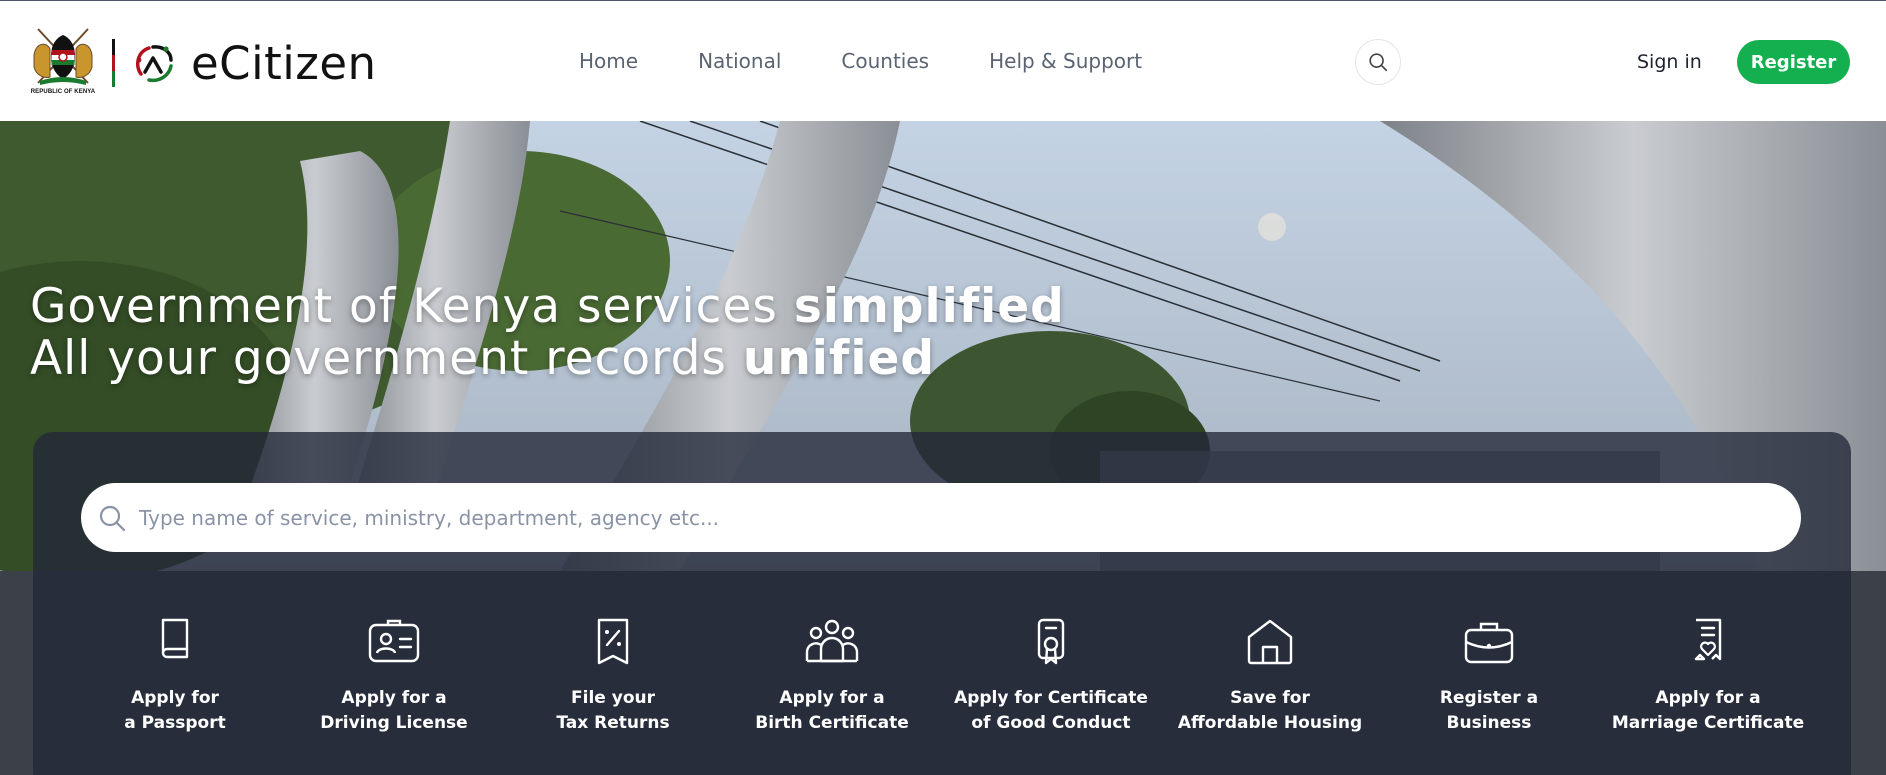 This screenshot has height=775, width=1886. What do you see at coordinates (1669, 62) in the screenshot?
I see `sign-in-link: Sign in` at bounding box center [1669, 62].